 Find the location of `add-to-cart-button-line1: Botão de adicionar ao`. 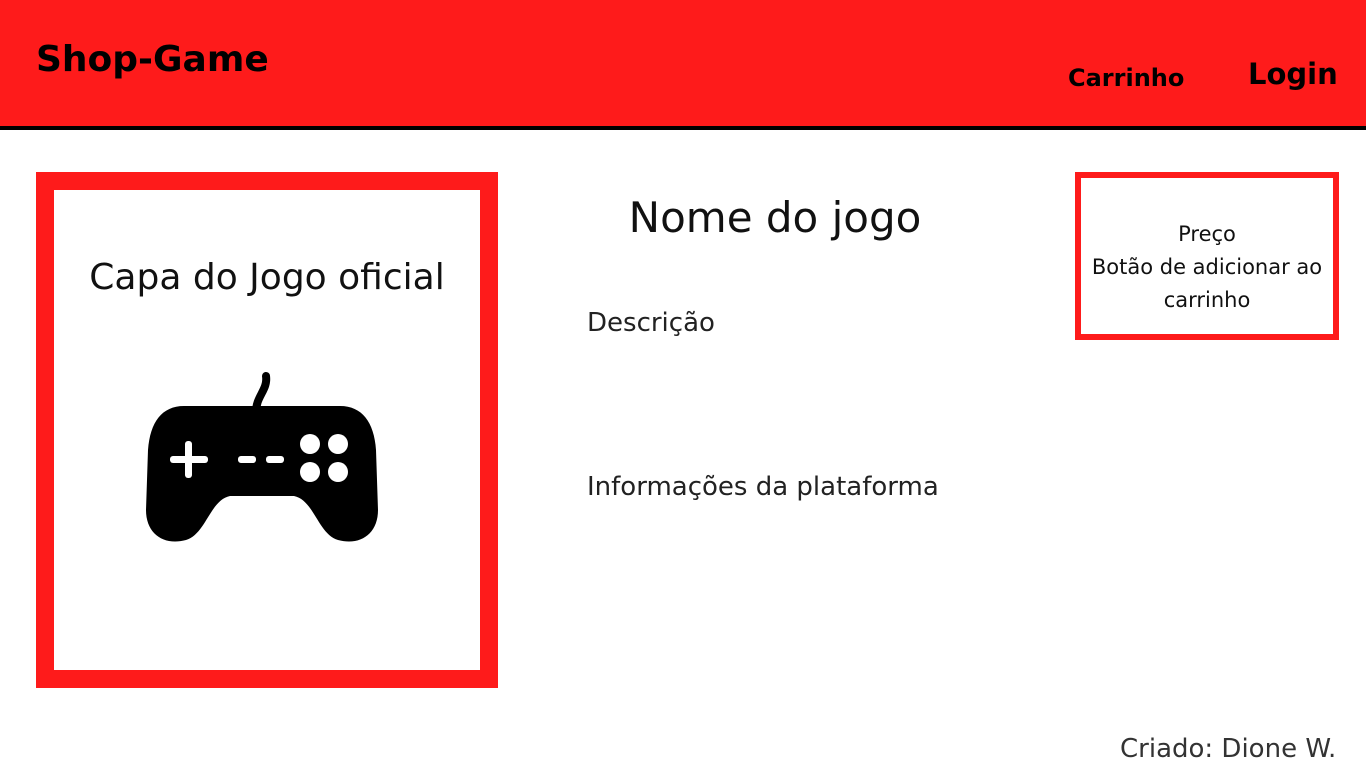

add-to-cart-button-line1: Botão de adicionar ao is located at coordinates (1207, 267).